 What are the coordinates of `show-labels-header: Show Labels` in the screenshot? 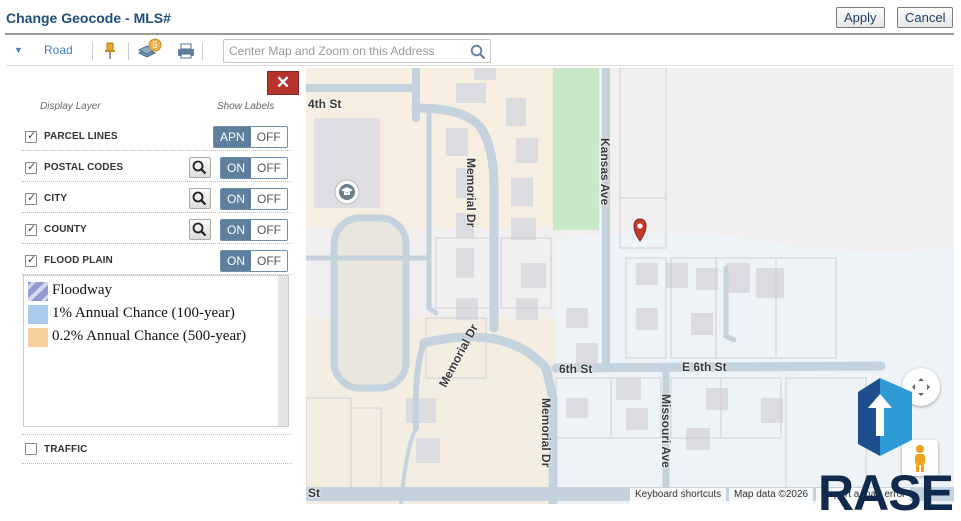 It's located at (246, 106).